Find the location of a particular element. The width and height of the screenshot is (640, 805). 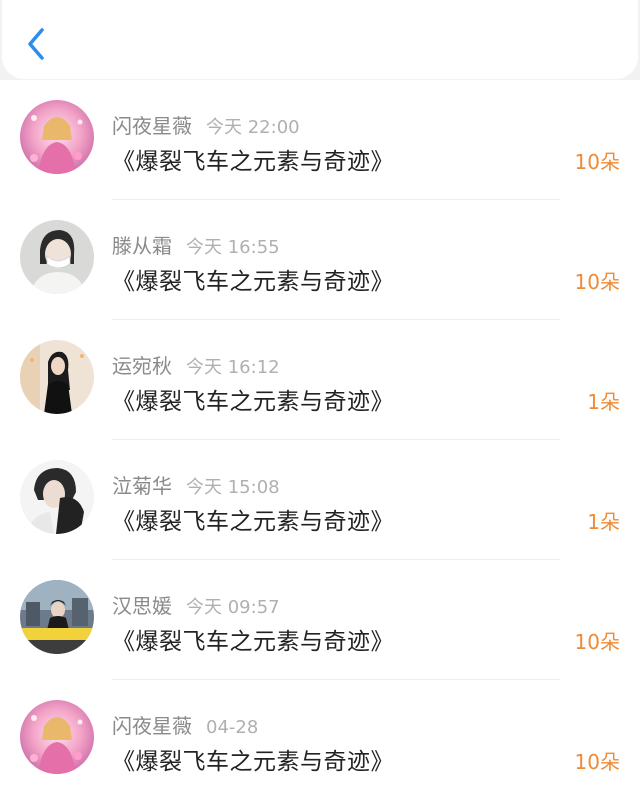

timestamp: 今天 22:00 is located at coordinates (253, 127).